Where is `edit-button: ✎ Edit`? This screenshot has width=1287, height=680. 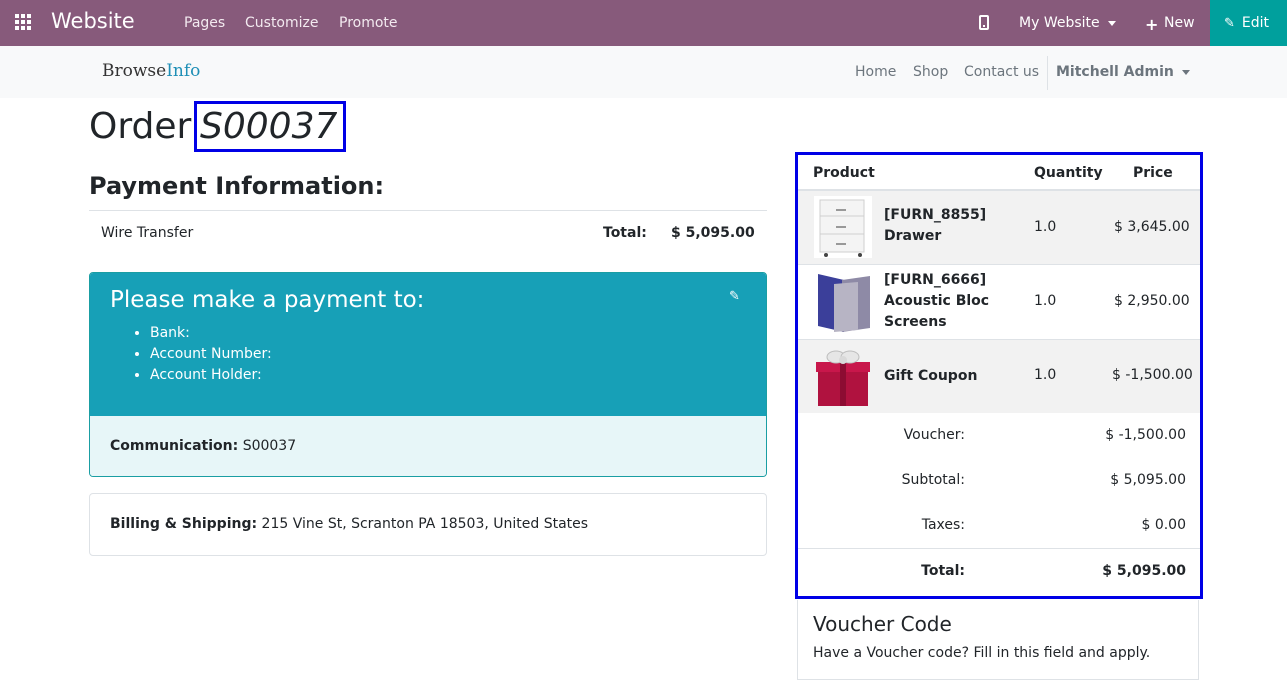 edit-button: ✎ Edit is located at coordinates (1248, 23).